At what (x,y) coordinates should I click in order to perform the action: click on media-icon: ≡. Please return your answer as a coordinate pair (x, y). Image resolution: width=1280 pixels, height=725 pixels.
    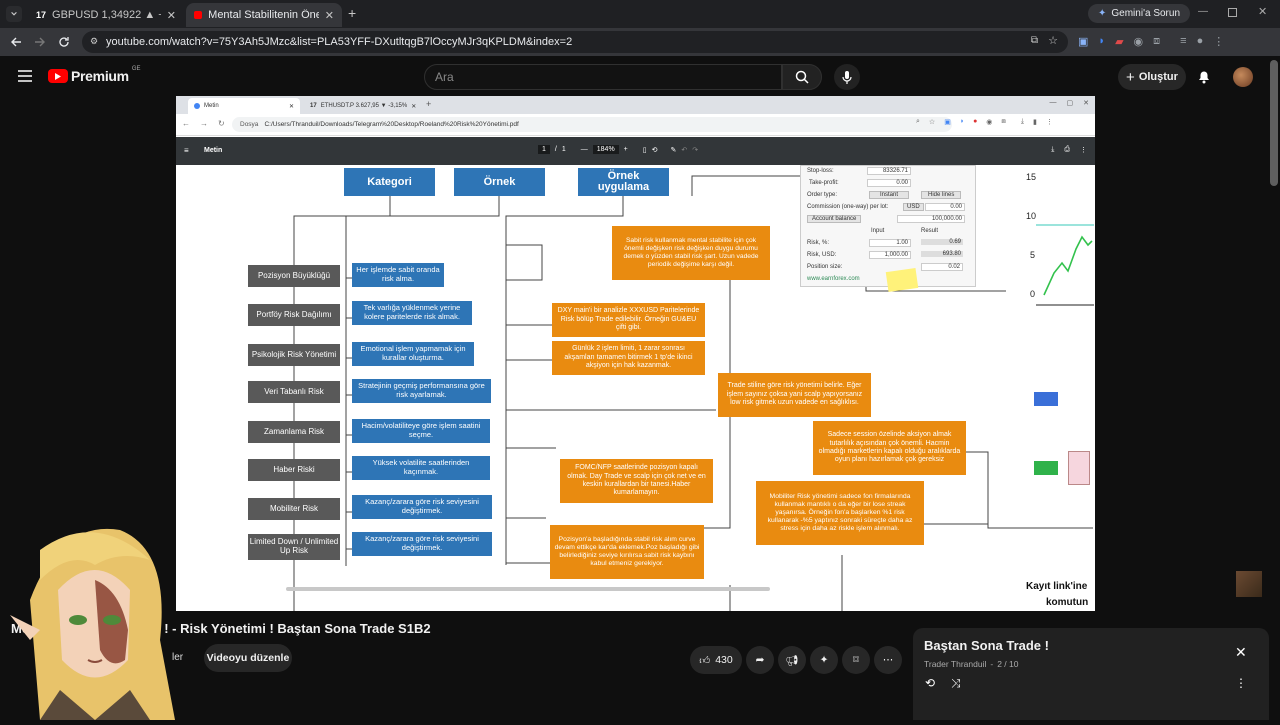
    Looking at the image, I should click on (1183, 41).